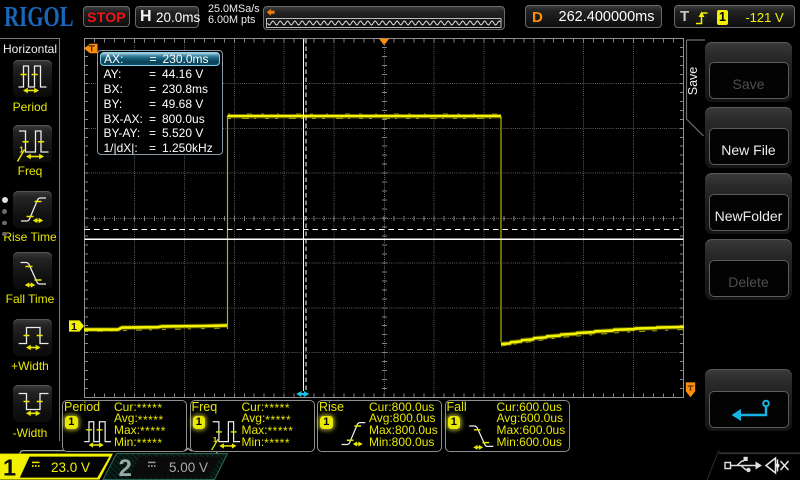 Image resolution: width=800 pixels, height=480 pixels. Describe the element at coordinates (70, 467) in the screenshot. I see `svg-text: 23.0 V` at that location.